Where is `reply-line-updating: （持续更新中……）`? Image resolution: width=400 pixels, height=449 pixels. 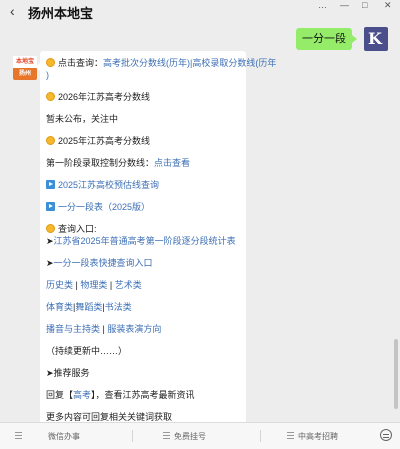 reply-line-updating: （持续更新中……） is located at coordinates (87, 351).